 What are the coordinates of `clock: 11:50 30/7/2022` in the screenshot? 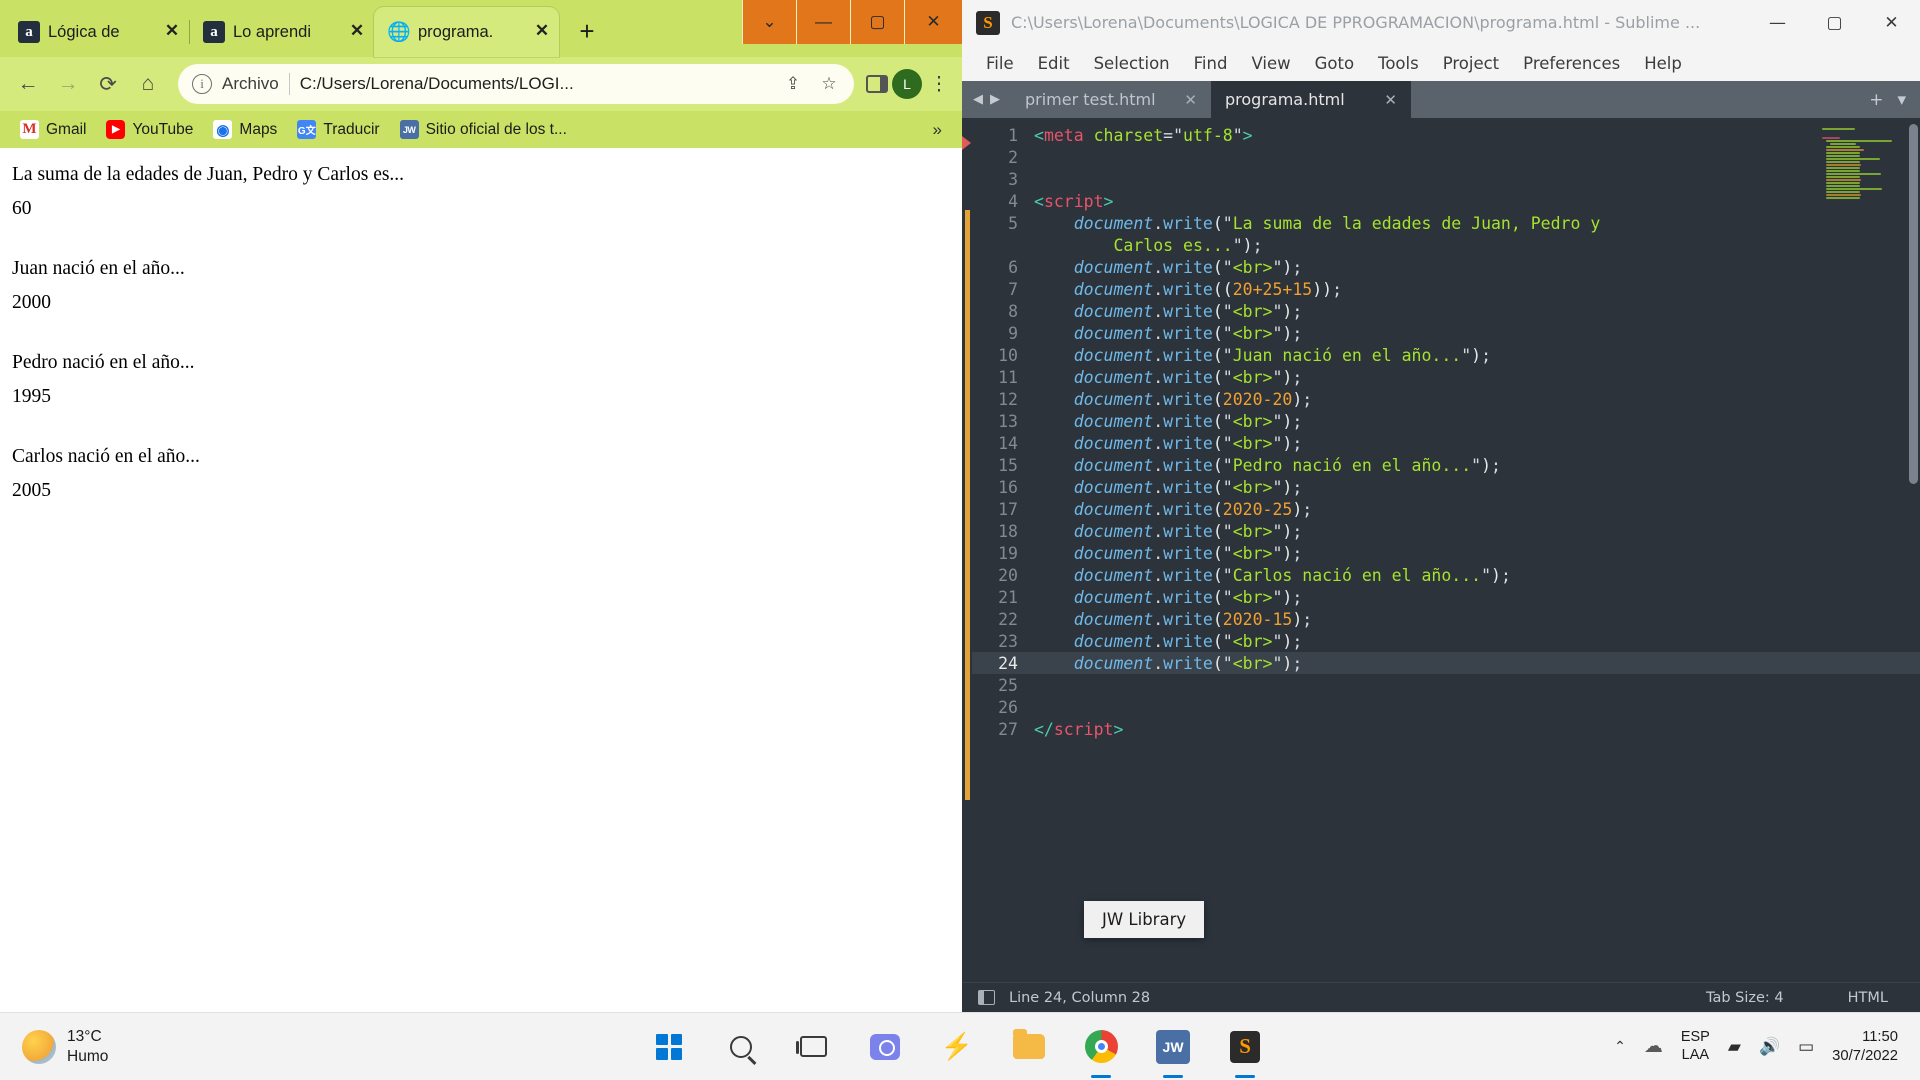 It's located at (1865, 1046).